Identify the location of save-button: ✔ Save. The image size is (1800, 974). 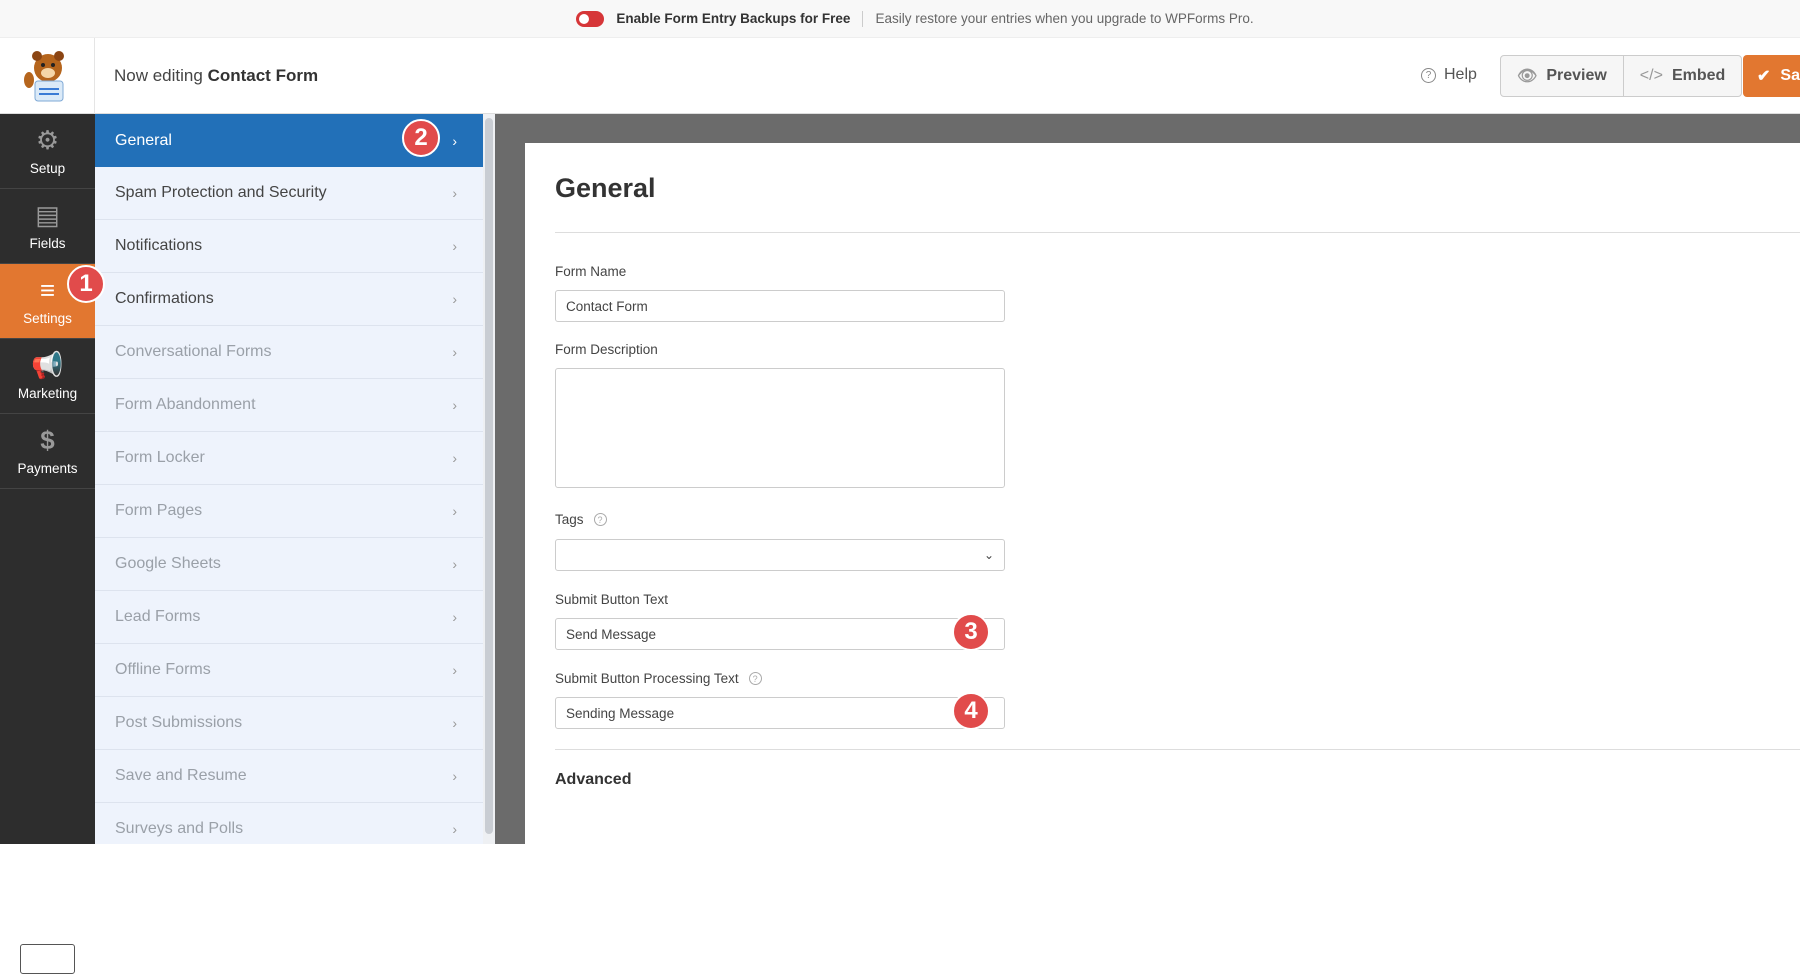
(1771, 76).